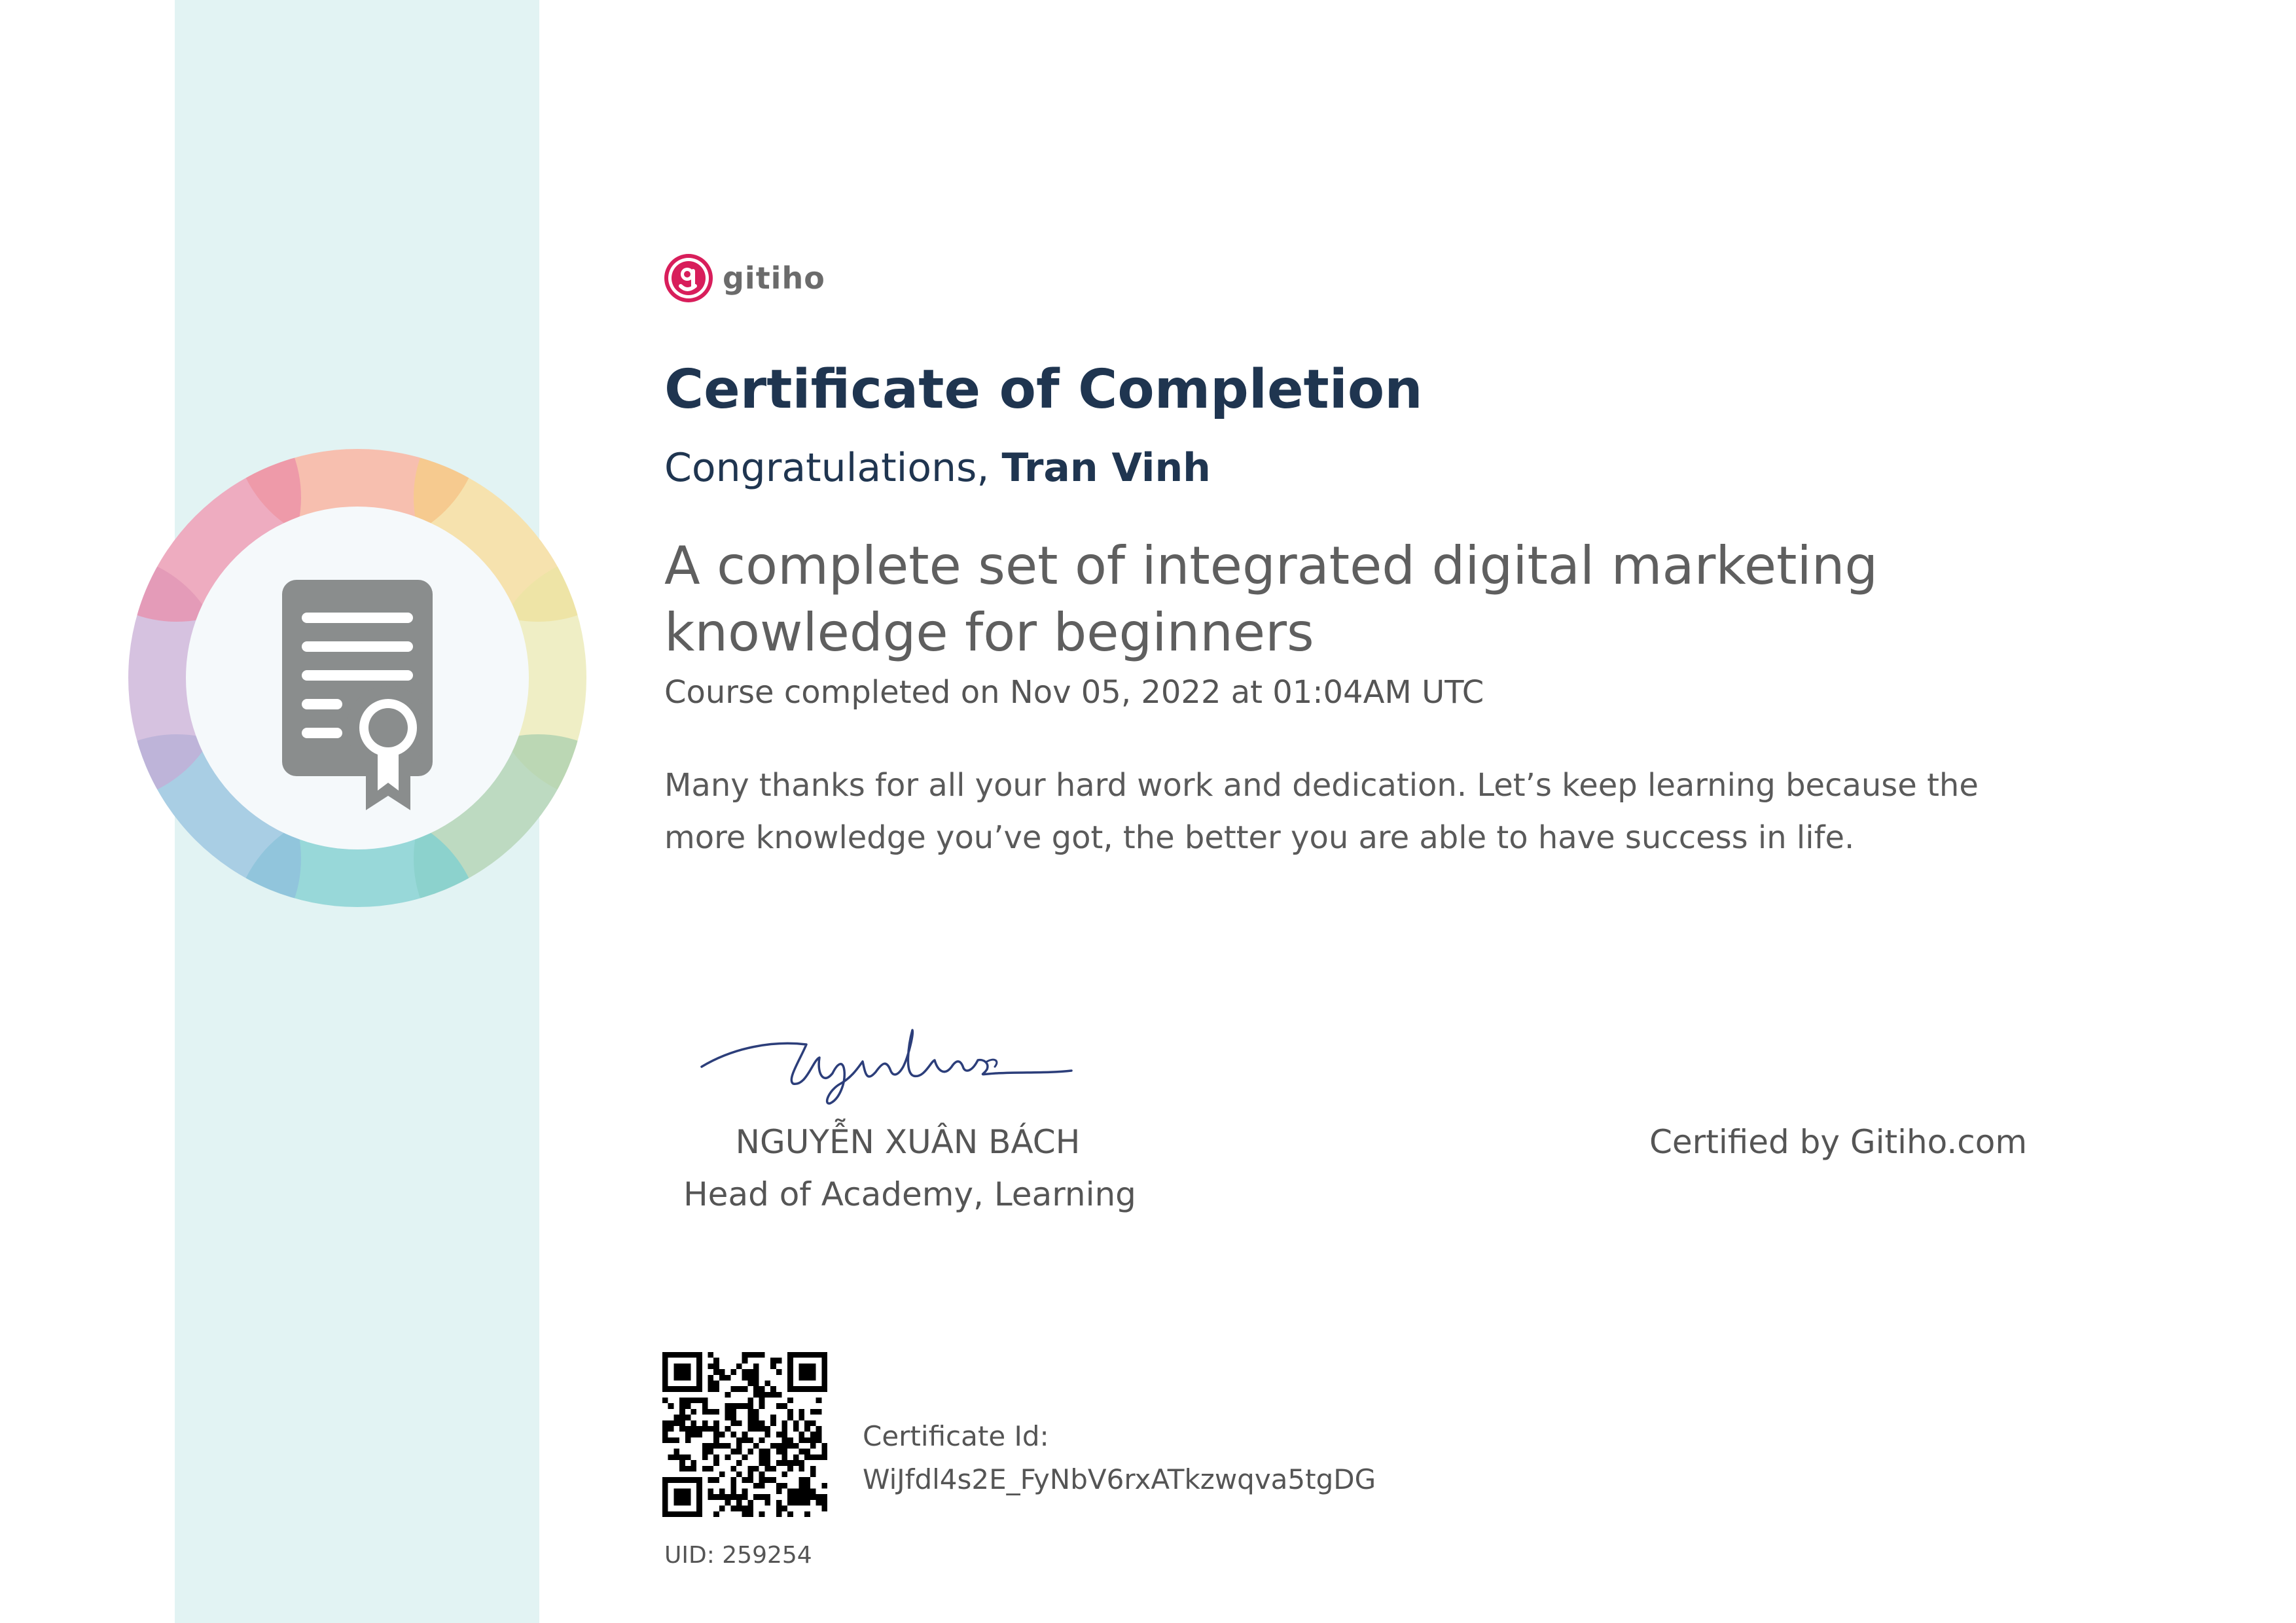  I want to click on recipient-name: Tran Vinh, so click(1106, 468).